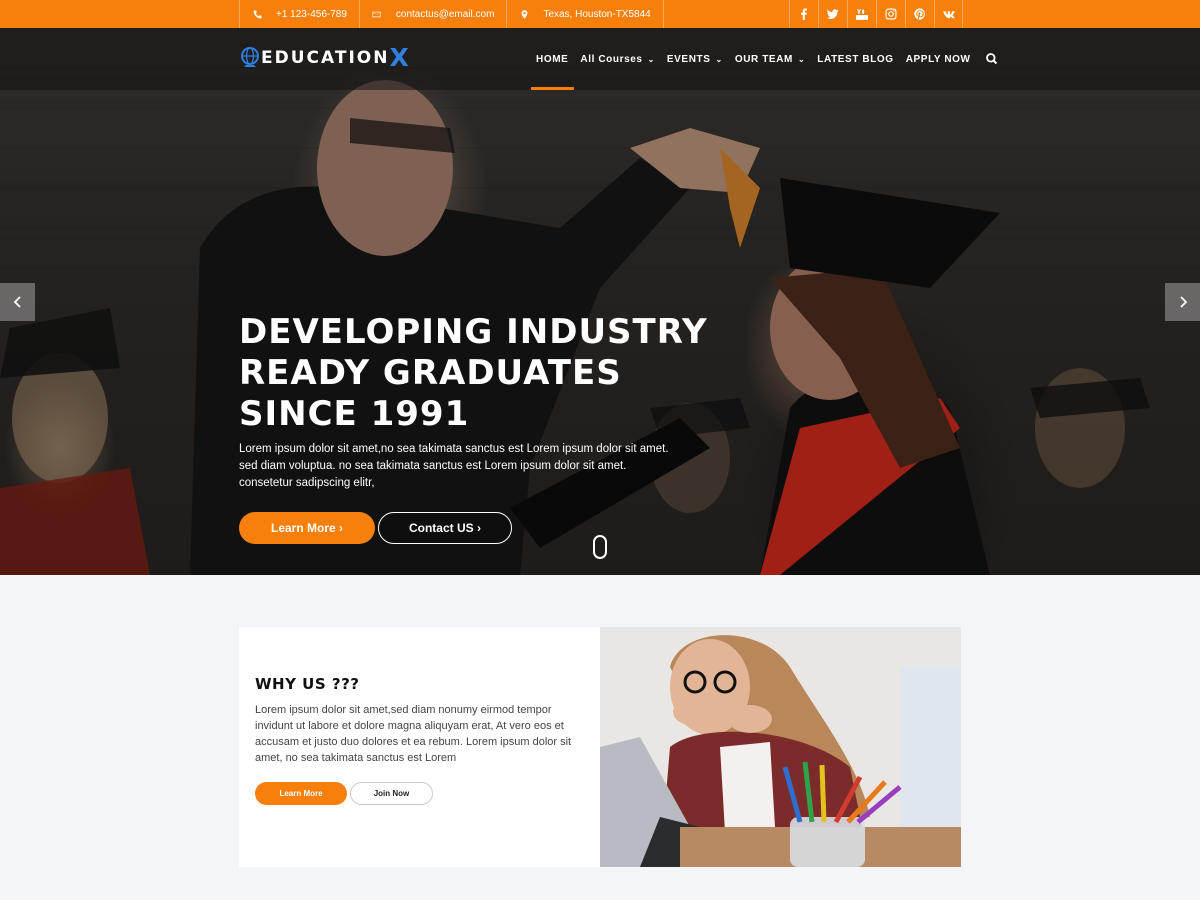 The width and height of the screenshot is (1200, 900). What do you see at coordinates (919, 14) in the screenshot?
I see `pinterest-icon` at bounding box center [919, 14].